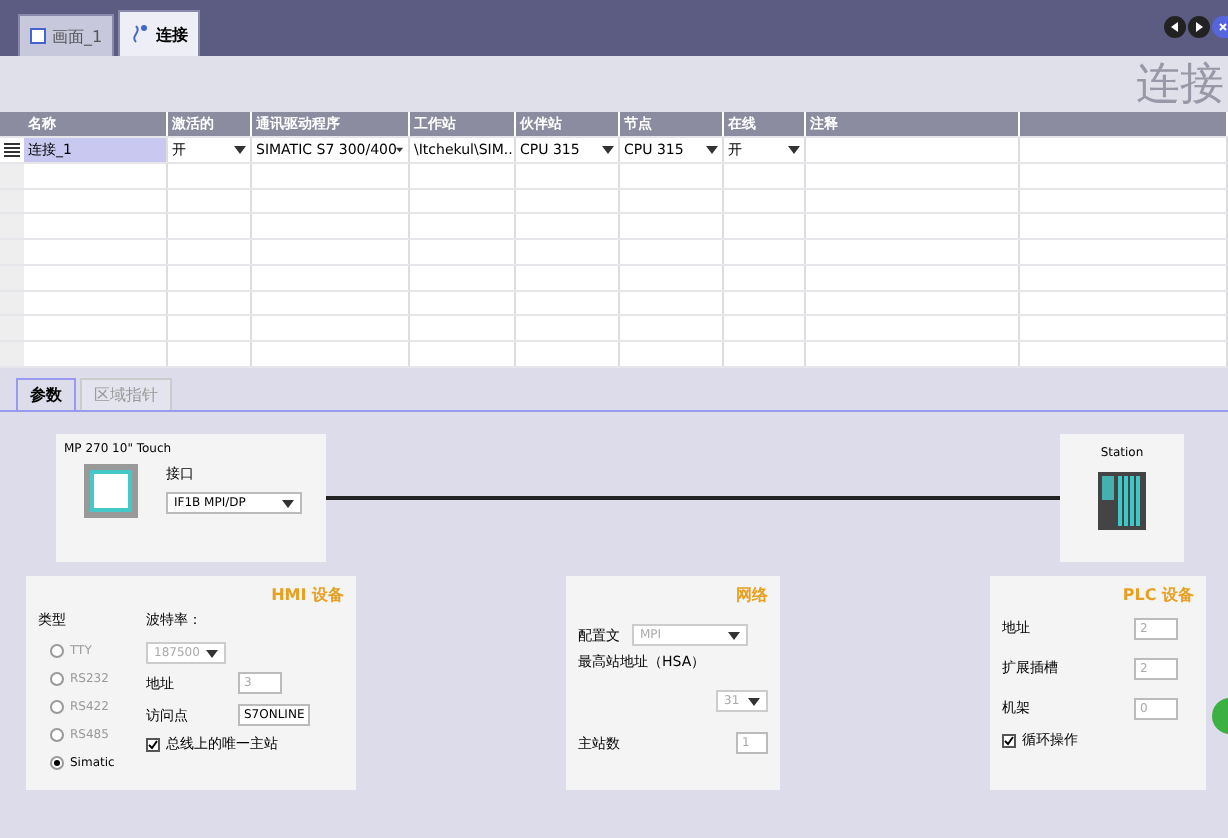 The image size is (1228, 838). I want to click on row-handle-icon, so click(12, 149).